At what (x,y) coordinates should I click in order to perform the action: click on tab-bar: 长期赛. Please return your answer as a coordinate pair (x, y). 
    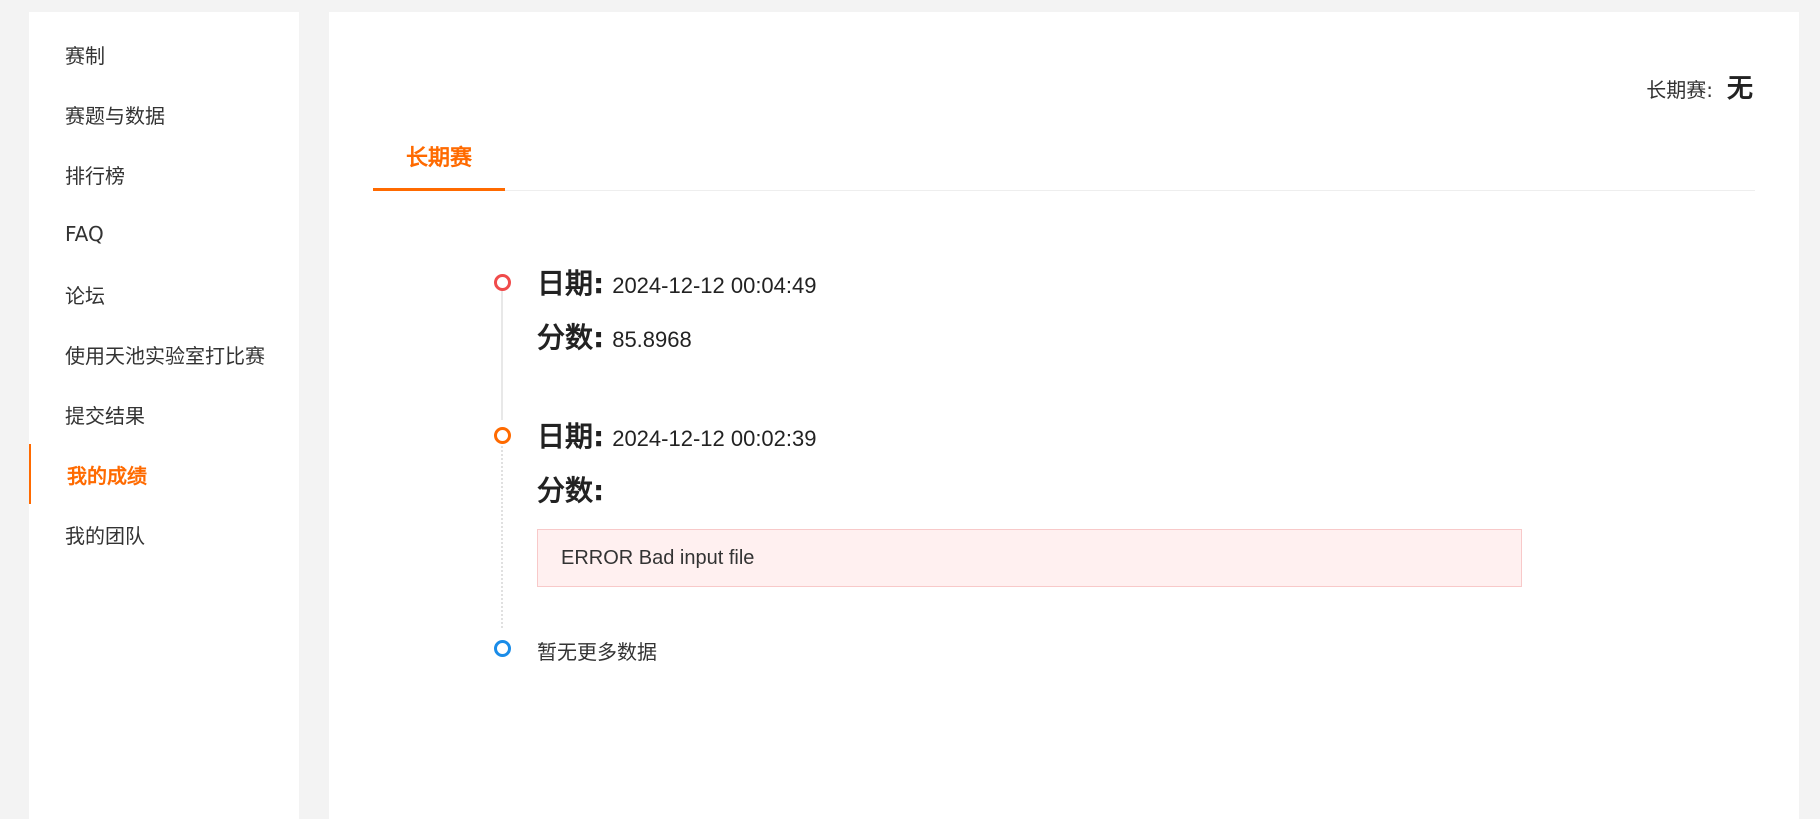
    Looking at the image, I should click on (1064, 157).